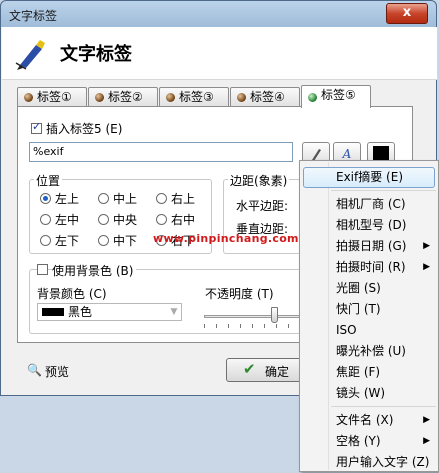  What do you see at coordinates (161, 198) in the screenshot?
I see `position-radio-top-right` at bounding box center [161, 198].